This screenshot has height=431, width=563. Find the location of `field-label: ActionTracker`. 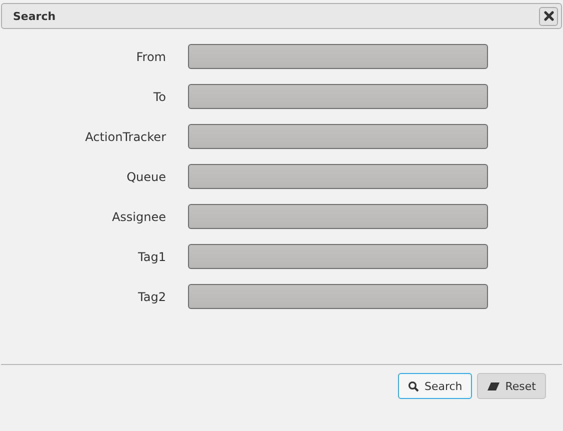

field-label: ActionTracker is located at coordinates (125, 137).